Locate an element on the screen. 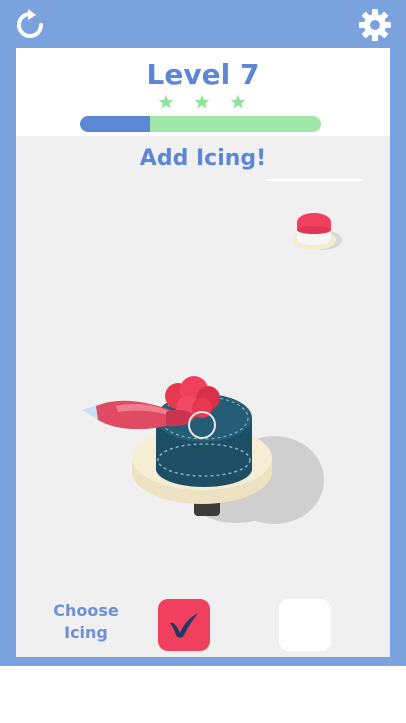 The height and width of the screenshot is (723, 406). gear-icon is located at coordinates (375, 25).